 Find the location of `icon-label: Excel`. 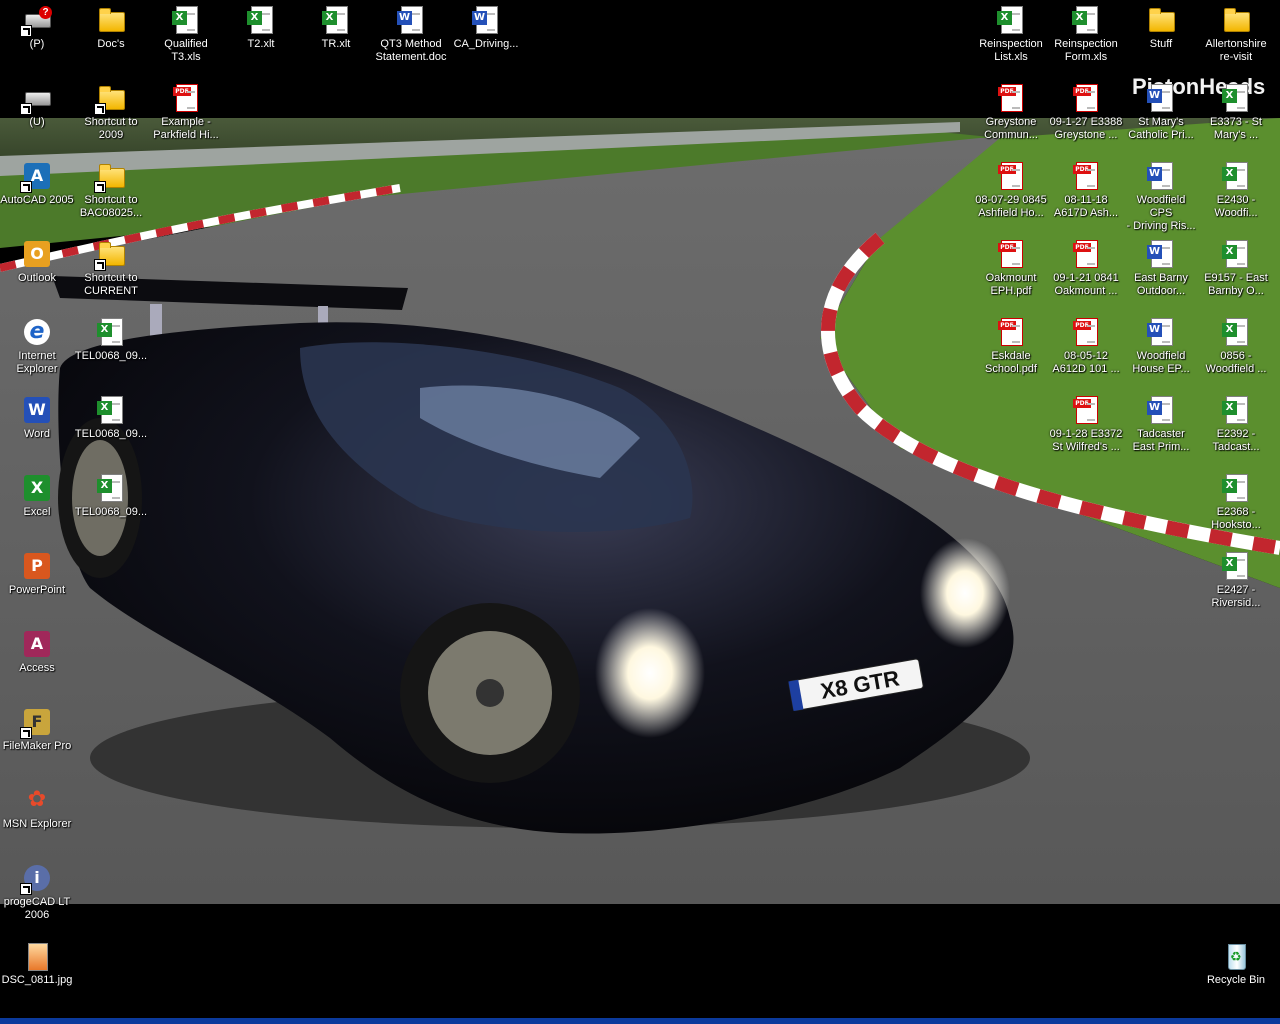

icon-label: Excel is located at coordinates (37, 512).